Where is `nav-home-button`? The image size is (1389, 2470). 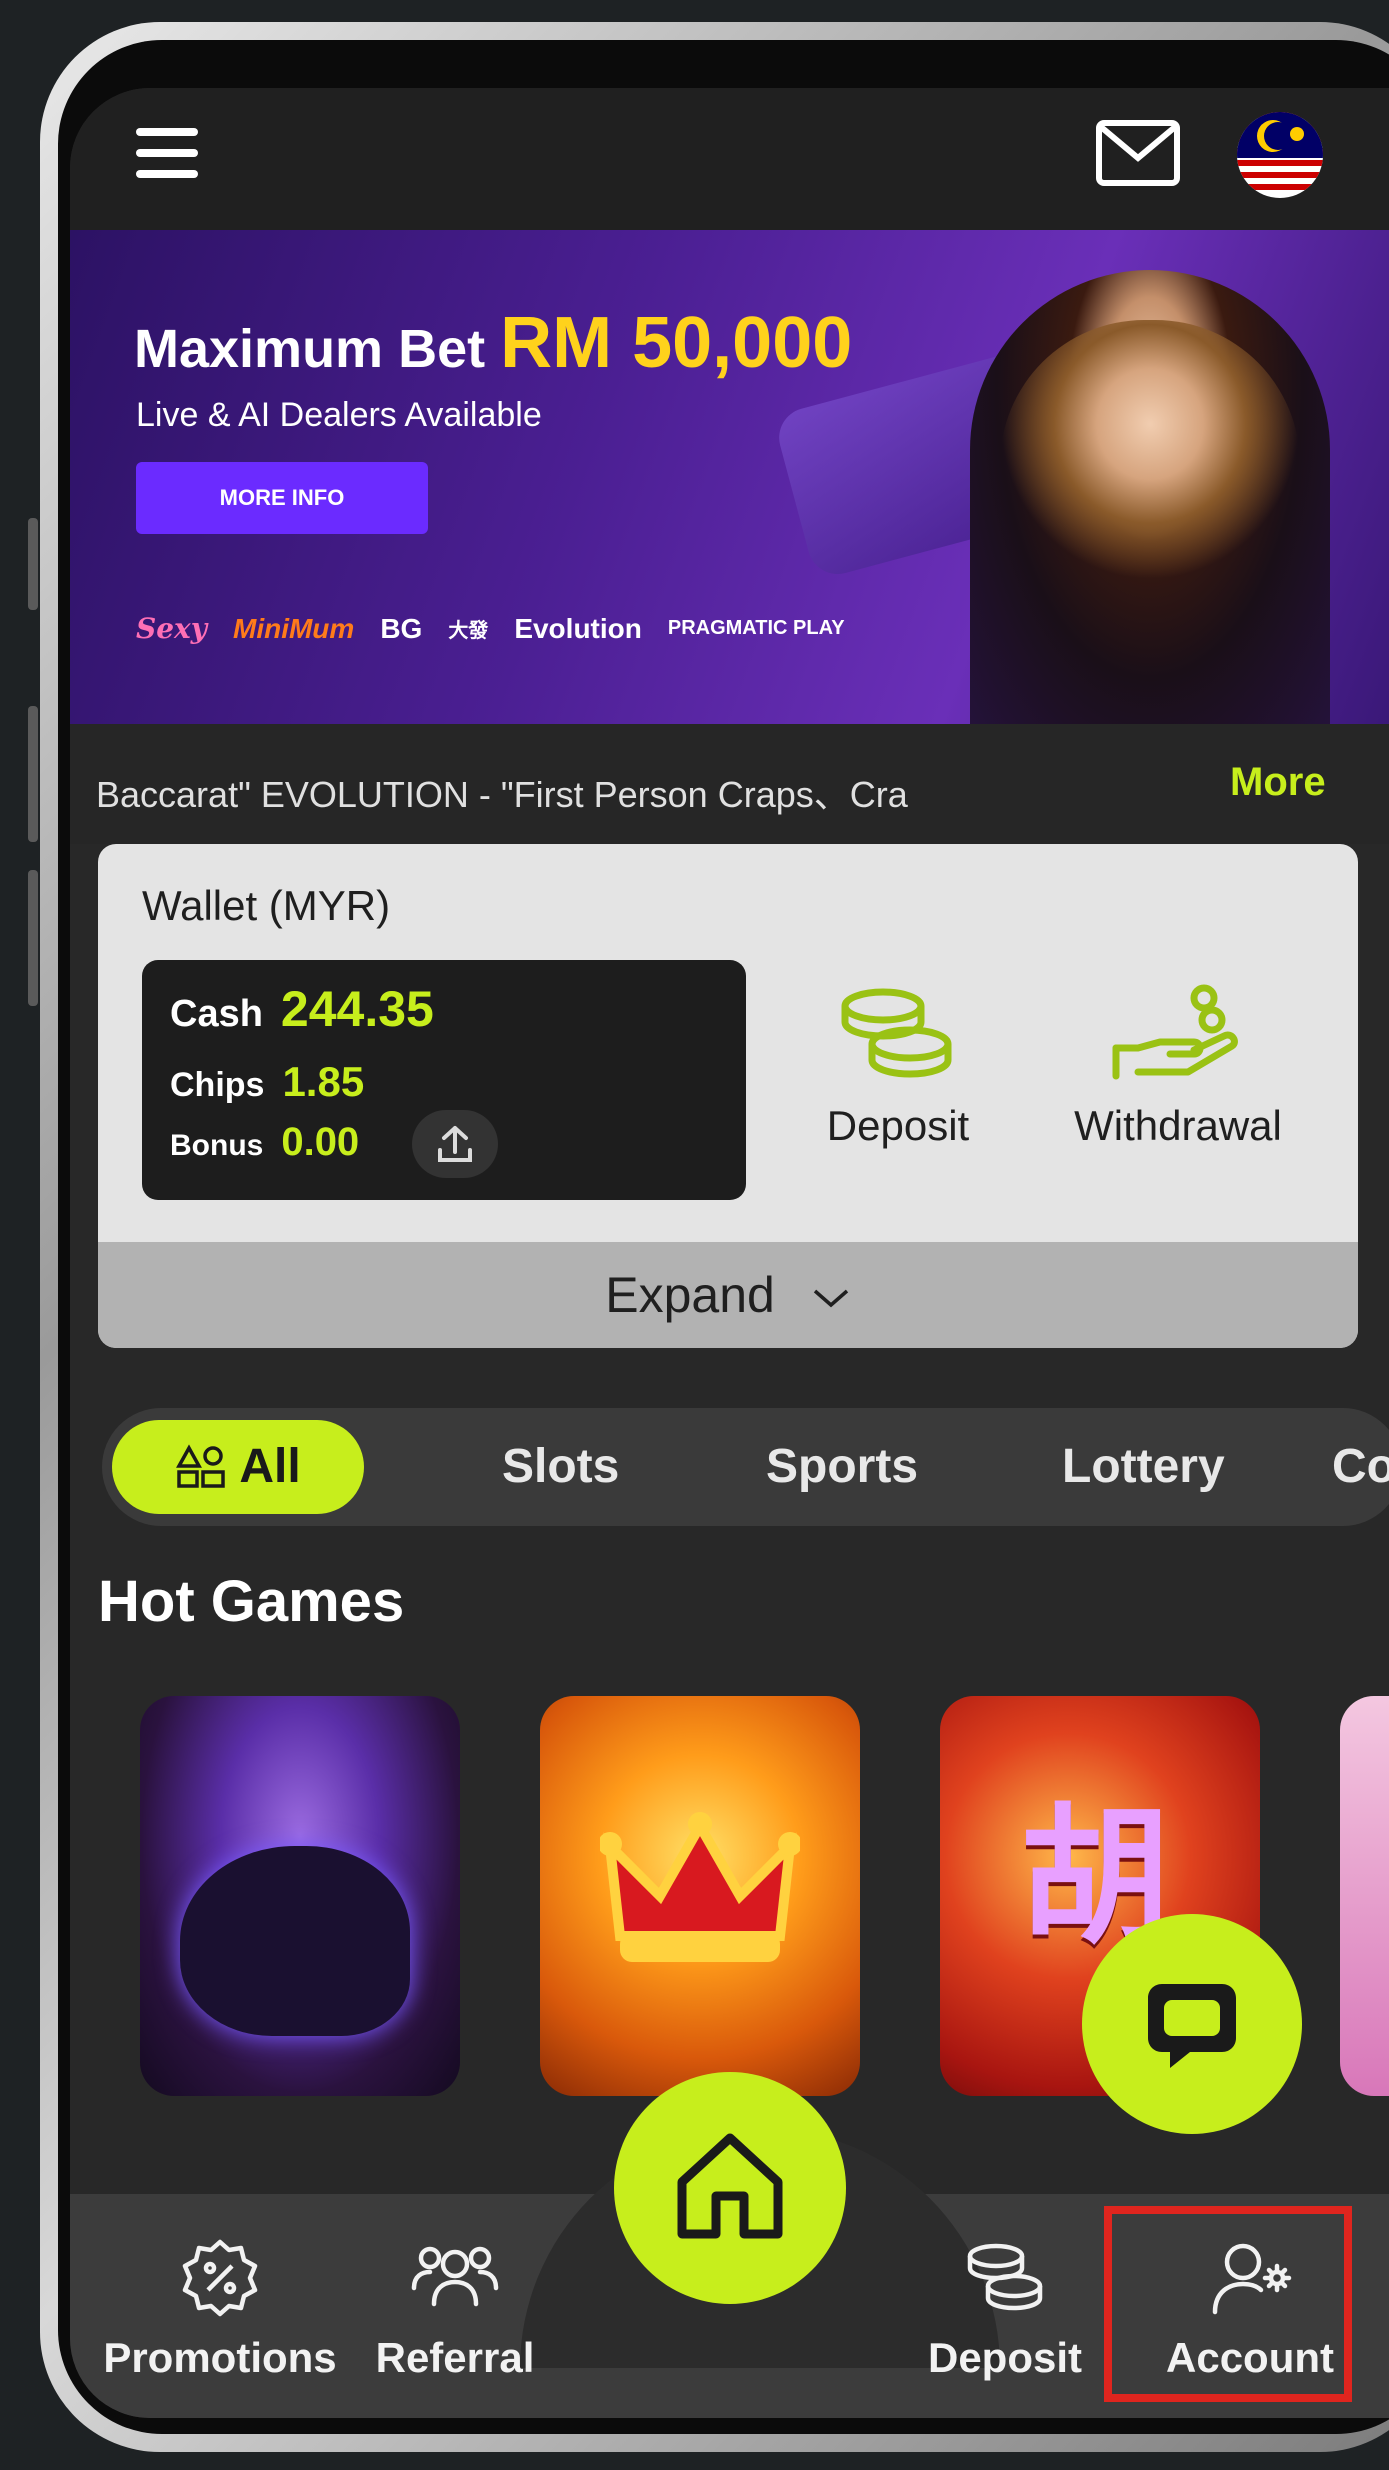
nav-home-button is located at coordinates (730, 2188).